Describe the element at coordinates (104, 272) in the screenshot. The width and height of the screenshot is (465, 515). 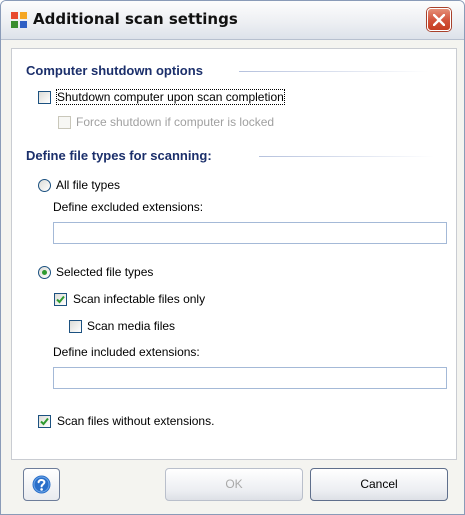
I see `selected-file-types-label: Selected file types` at that location.